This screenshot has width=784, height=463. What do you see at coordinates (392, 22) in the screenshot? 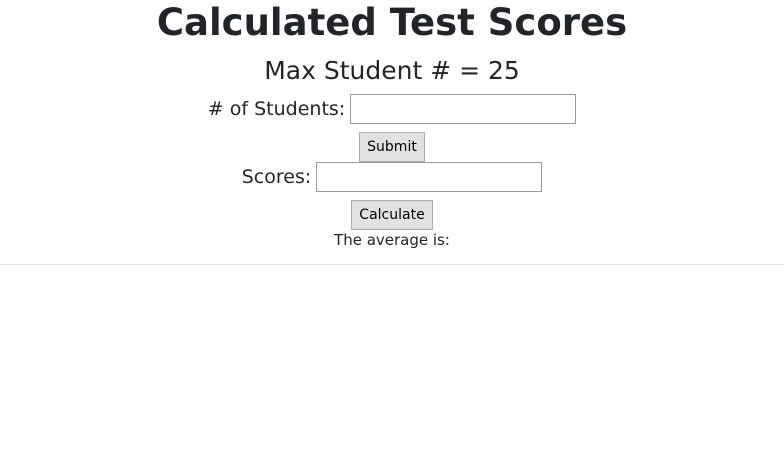
I see `page-title: Calculated Test Scores` at bounding box center [392, 22].